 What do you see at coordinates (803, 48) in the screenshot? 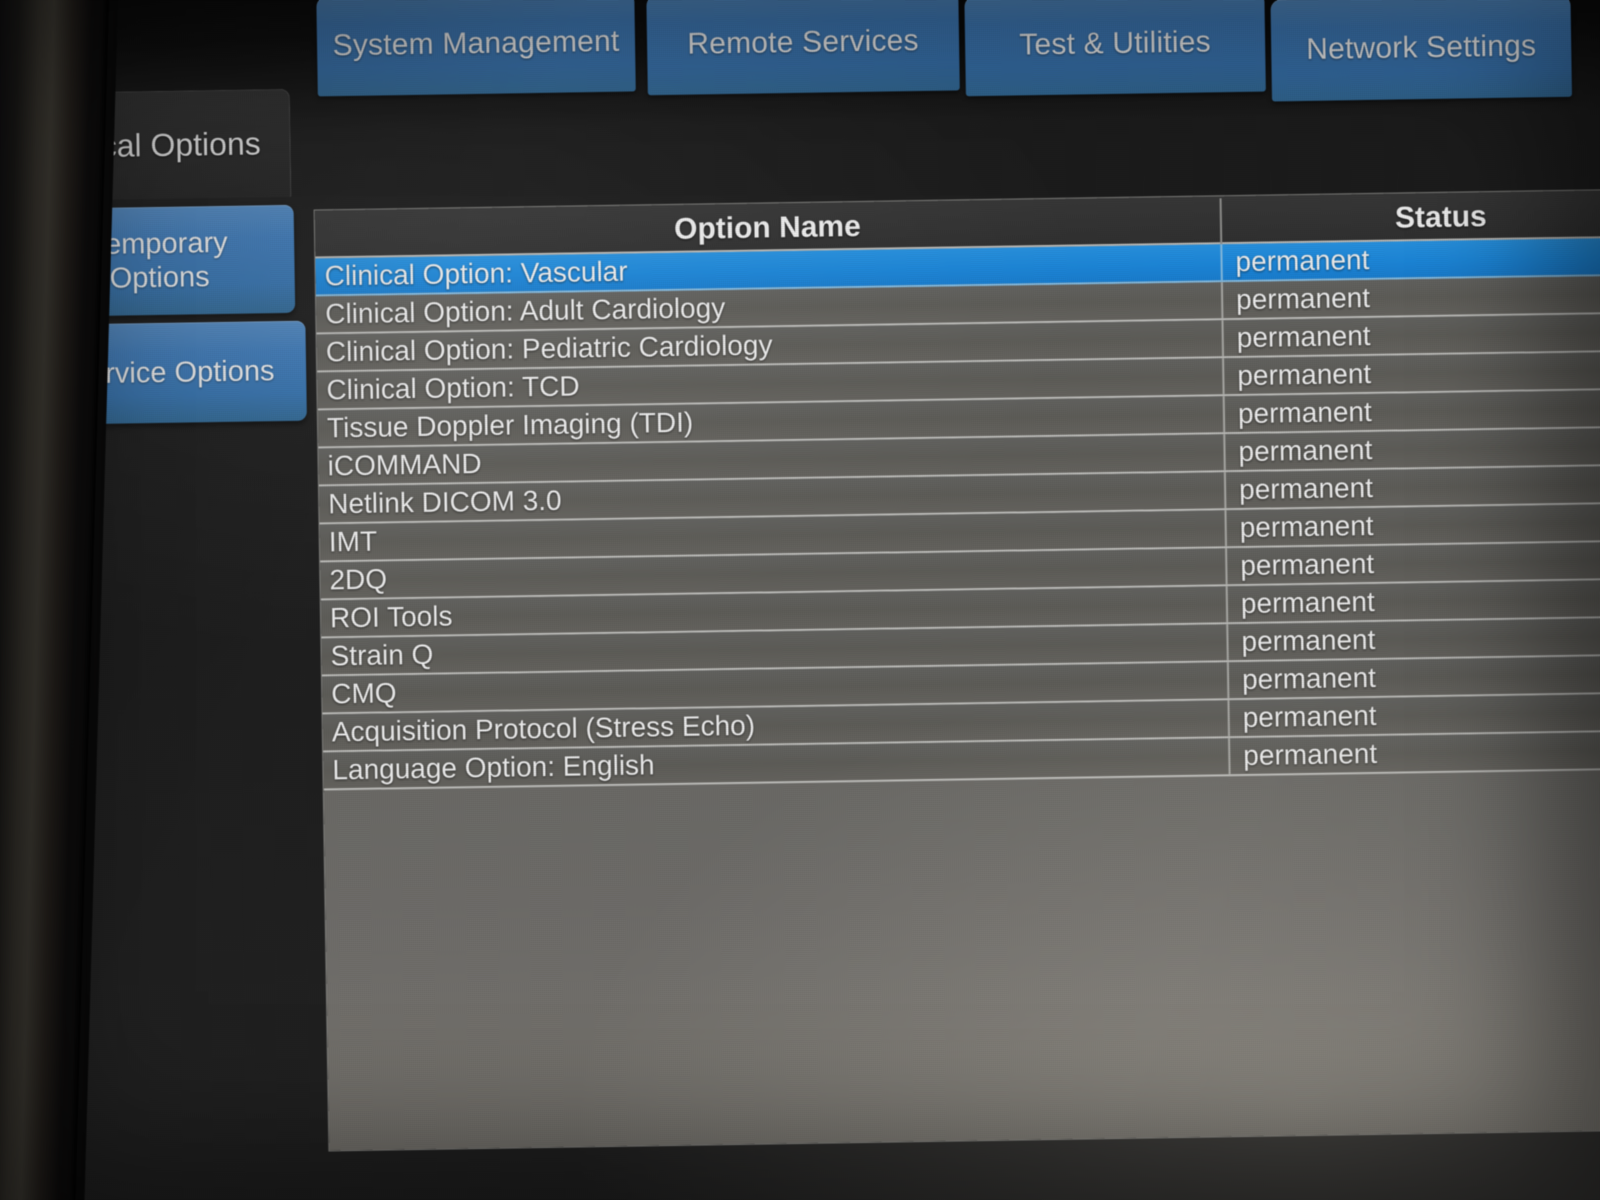
I see `tab-remote-services: Remote Services` at bounding box center [803, 48].